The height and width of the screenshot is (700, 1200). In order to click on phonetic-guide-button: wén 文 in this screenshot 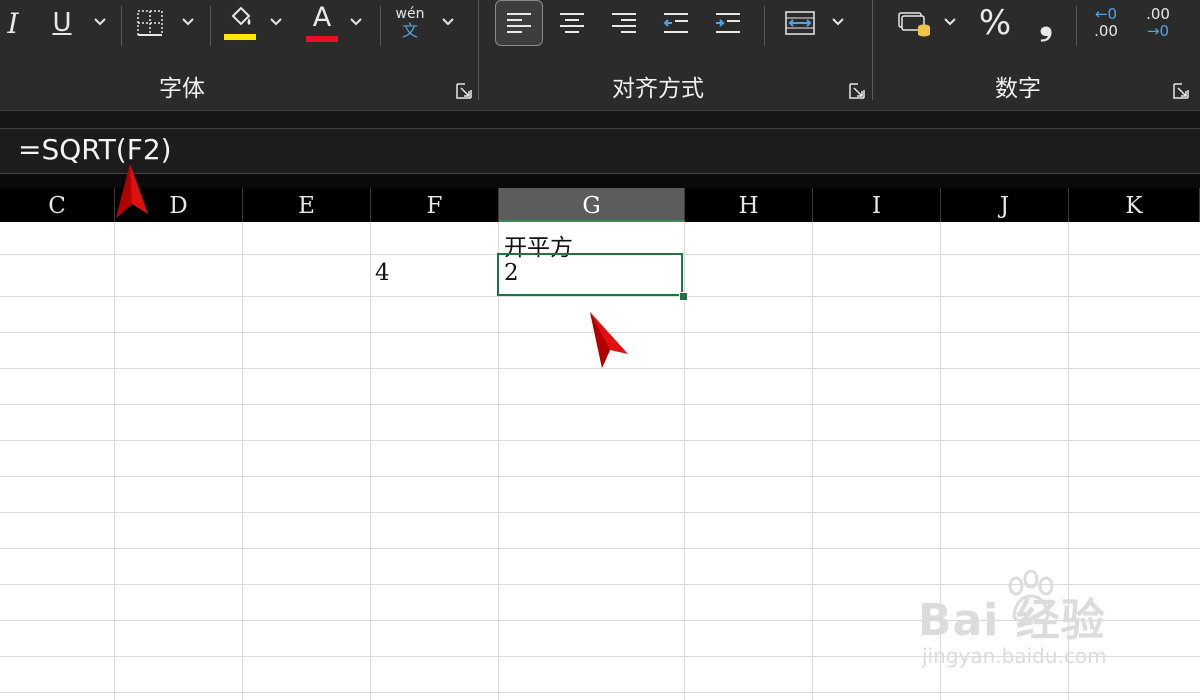, I will do `click(410, 23)`.